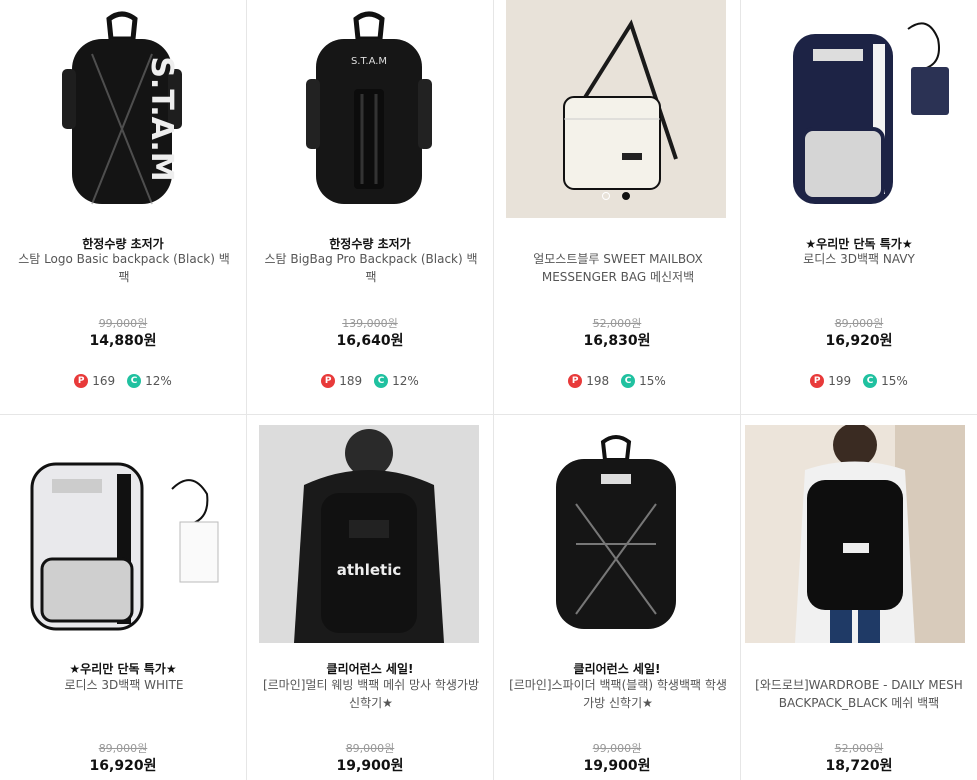  What do you see at coordinates (840, 381) in the screenshot?
I see `points-value: 199` at bounding box center [840, 381].